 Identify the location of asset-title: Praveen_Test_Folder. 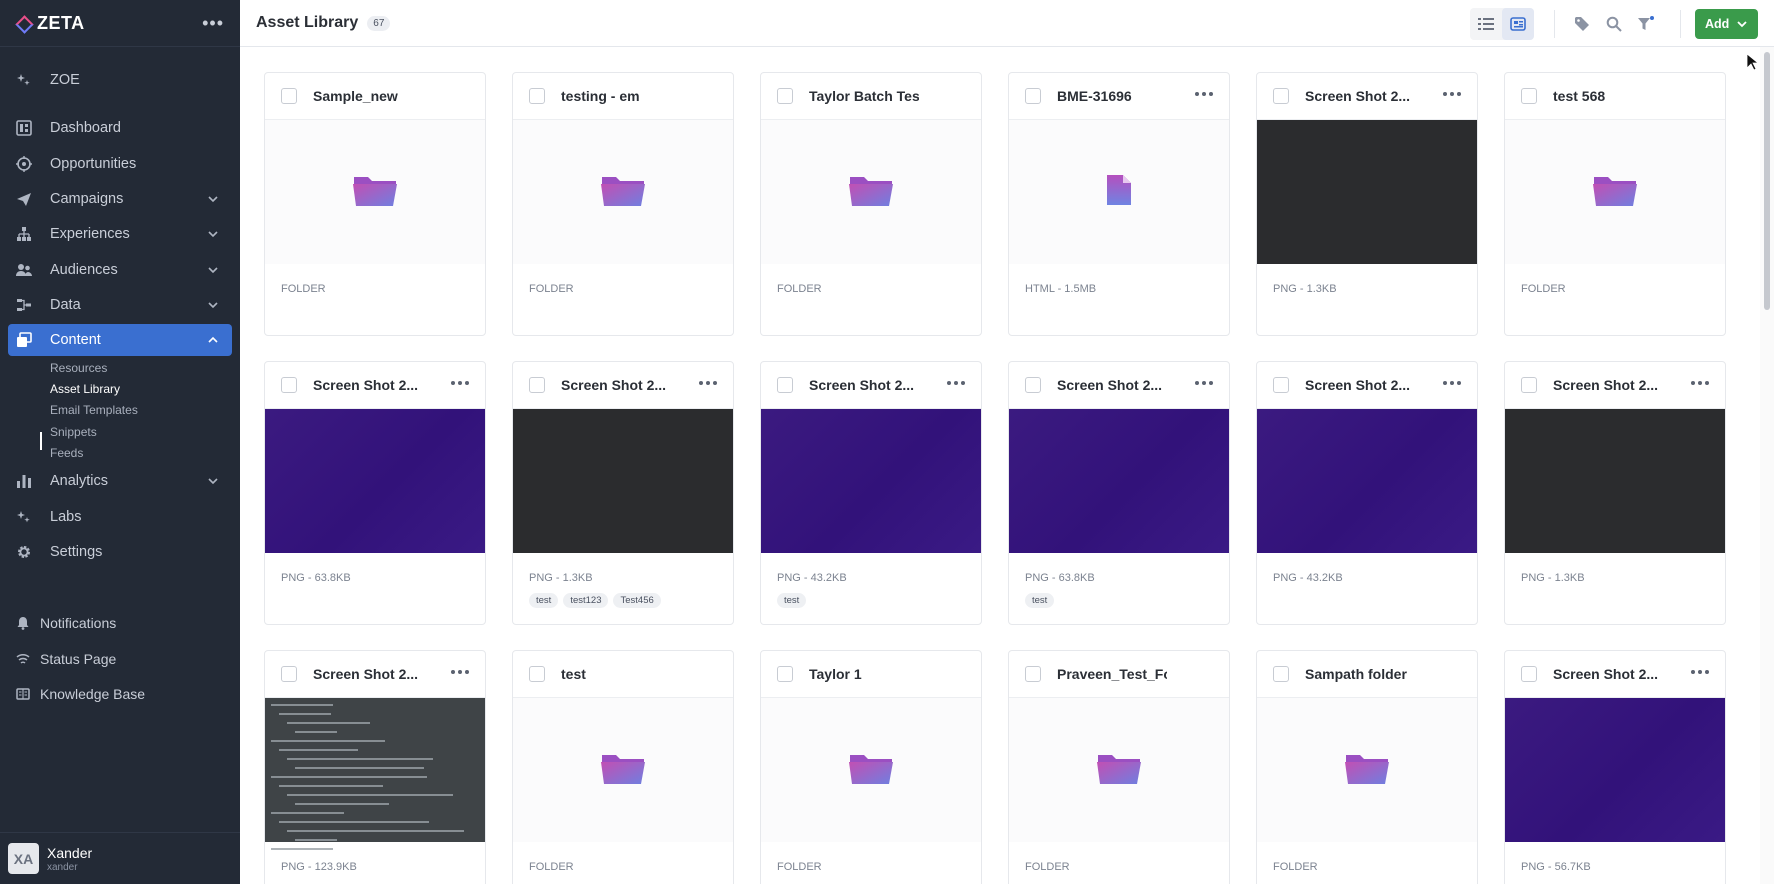
(1112, 674).